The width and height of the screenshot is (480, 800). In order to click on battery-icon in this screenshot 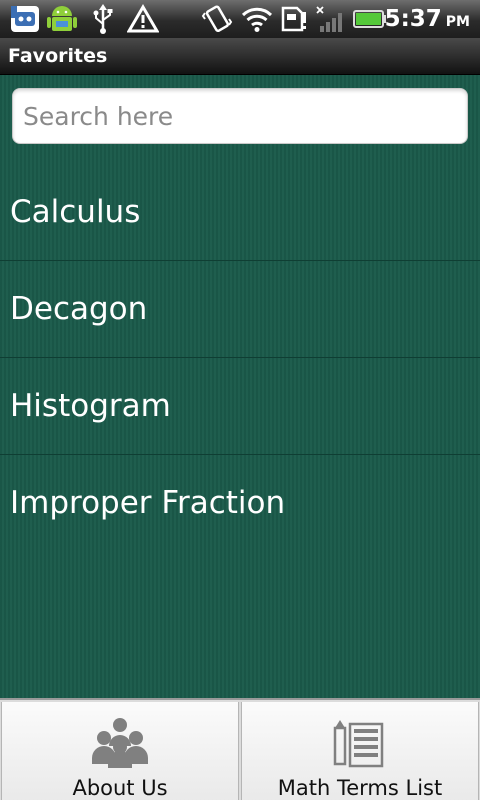, I will do `click(370, 19)`.